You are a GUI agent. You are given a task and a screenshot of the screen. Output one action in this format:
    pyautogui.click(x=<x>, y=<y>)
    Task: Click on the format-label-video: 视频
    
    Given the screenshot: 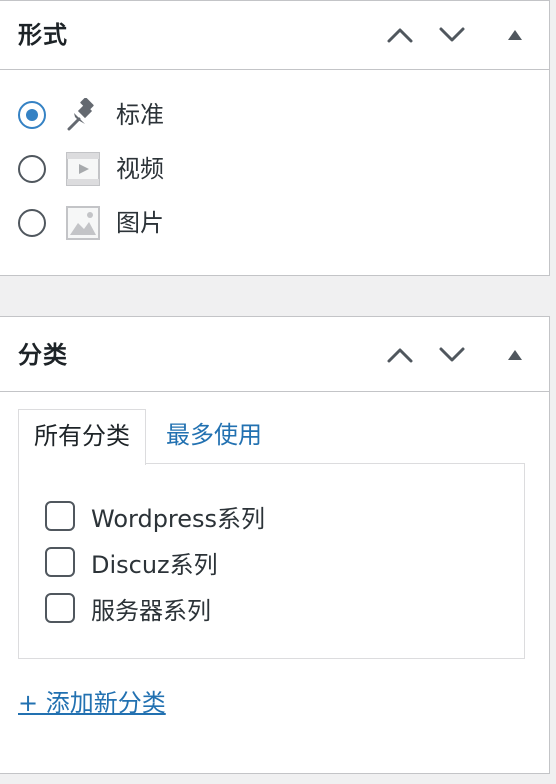 What is the action you would take?
    pyautogui.click(x=140, y=169)
    